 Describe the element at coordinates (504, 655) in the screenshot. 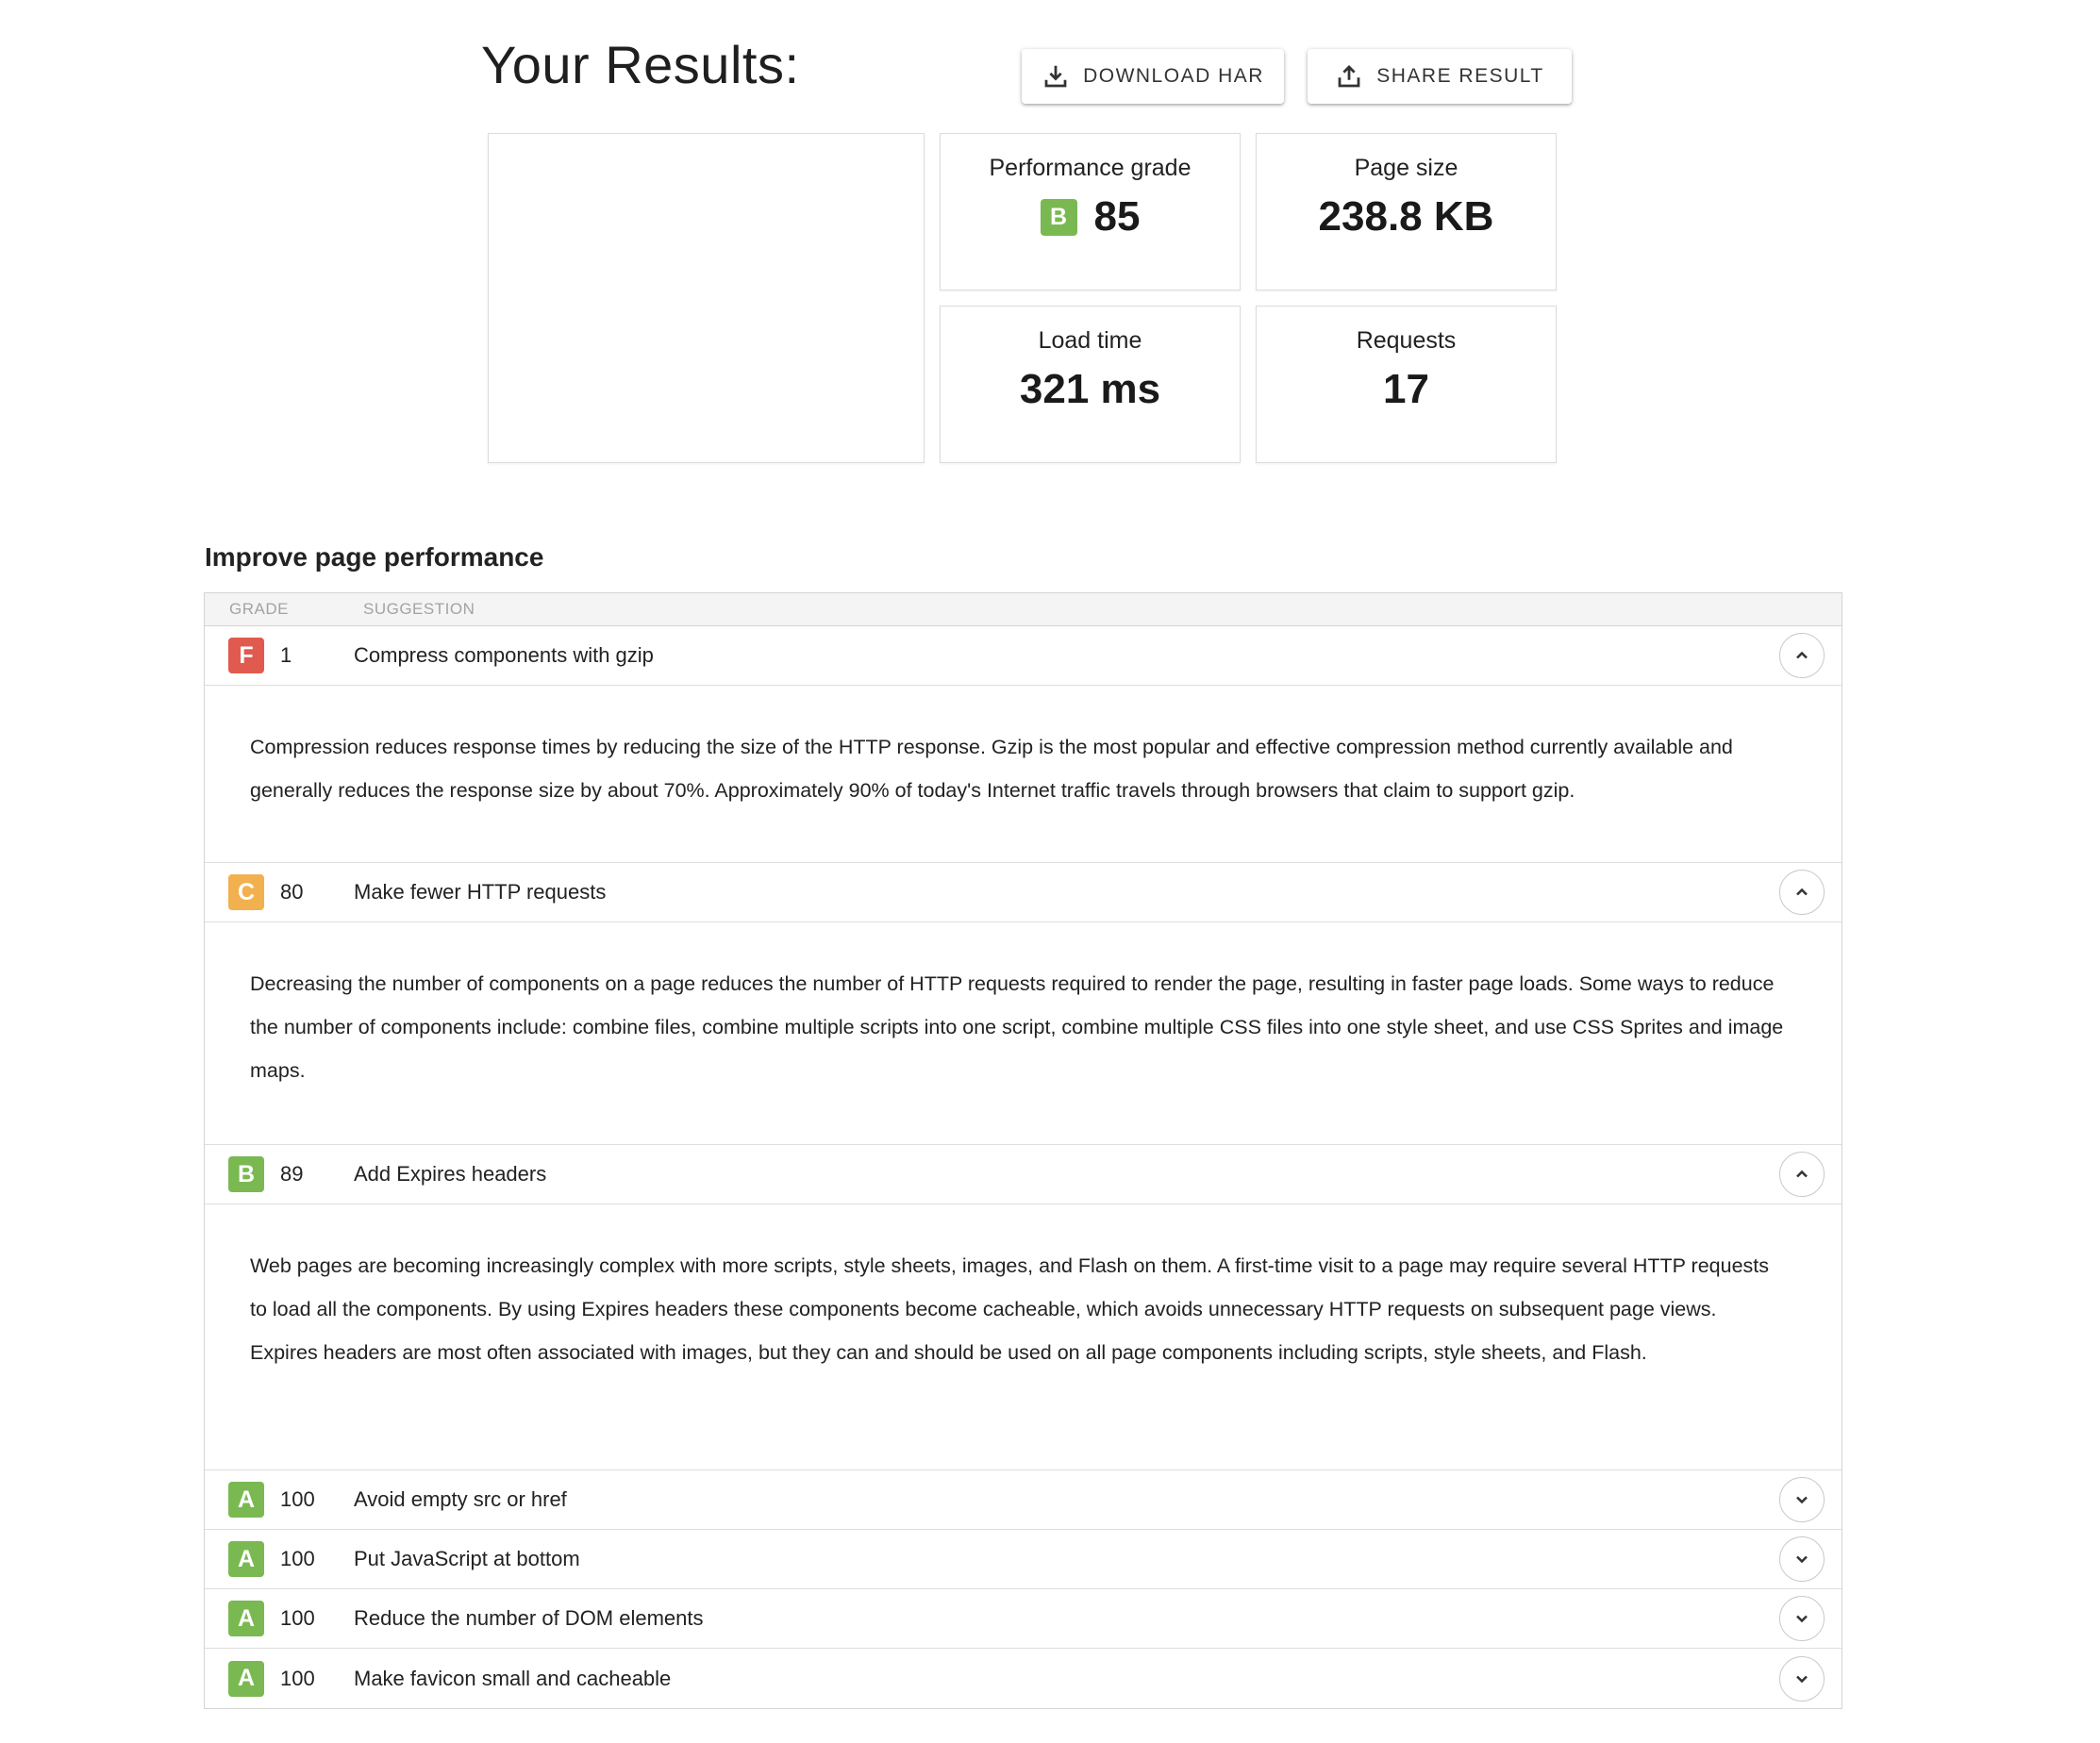

I see `suggestion-title: Compress components with gzip` at that location.